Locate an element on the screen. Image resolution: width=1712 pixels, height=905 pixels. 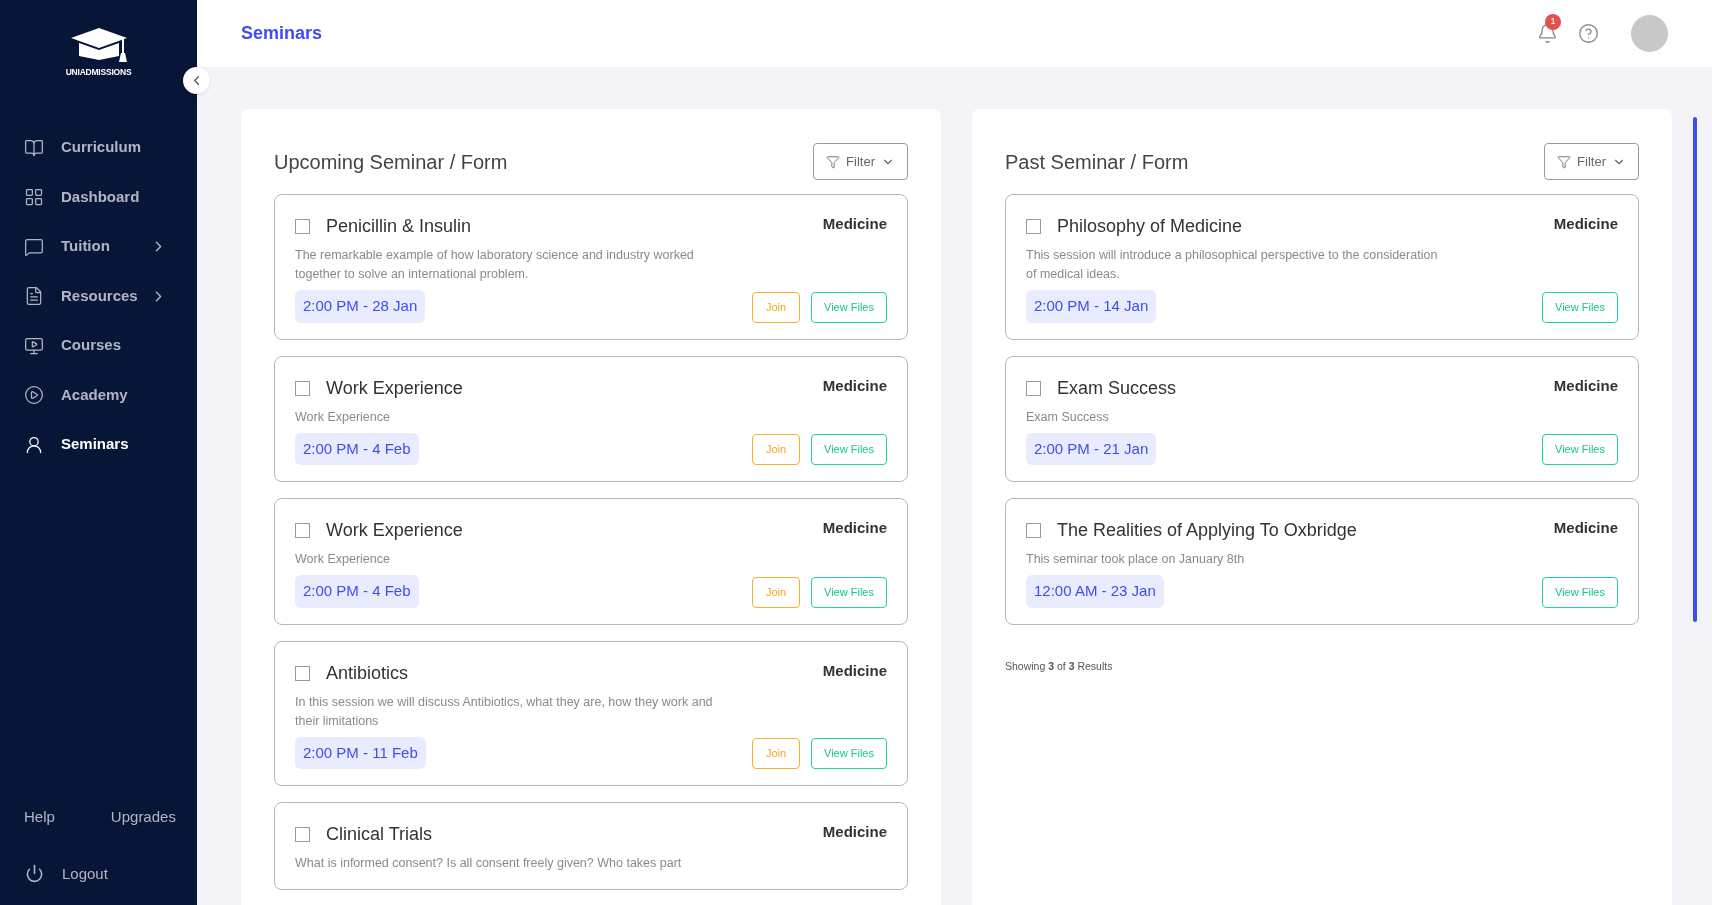
collapse-button is located at coordinates (196, 80).